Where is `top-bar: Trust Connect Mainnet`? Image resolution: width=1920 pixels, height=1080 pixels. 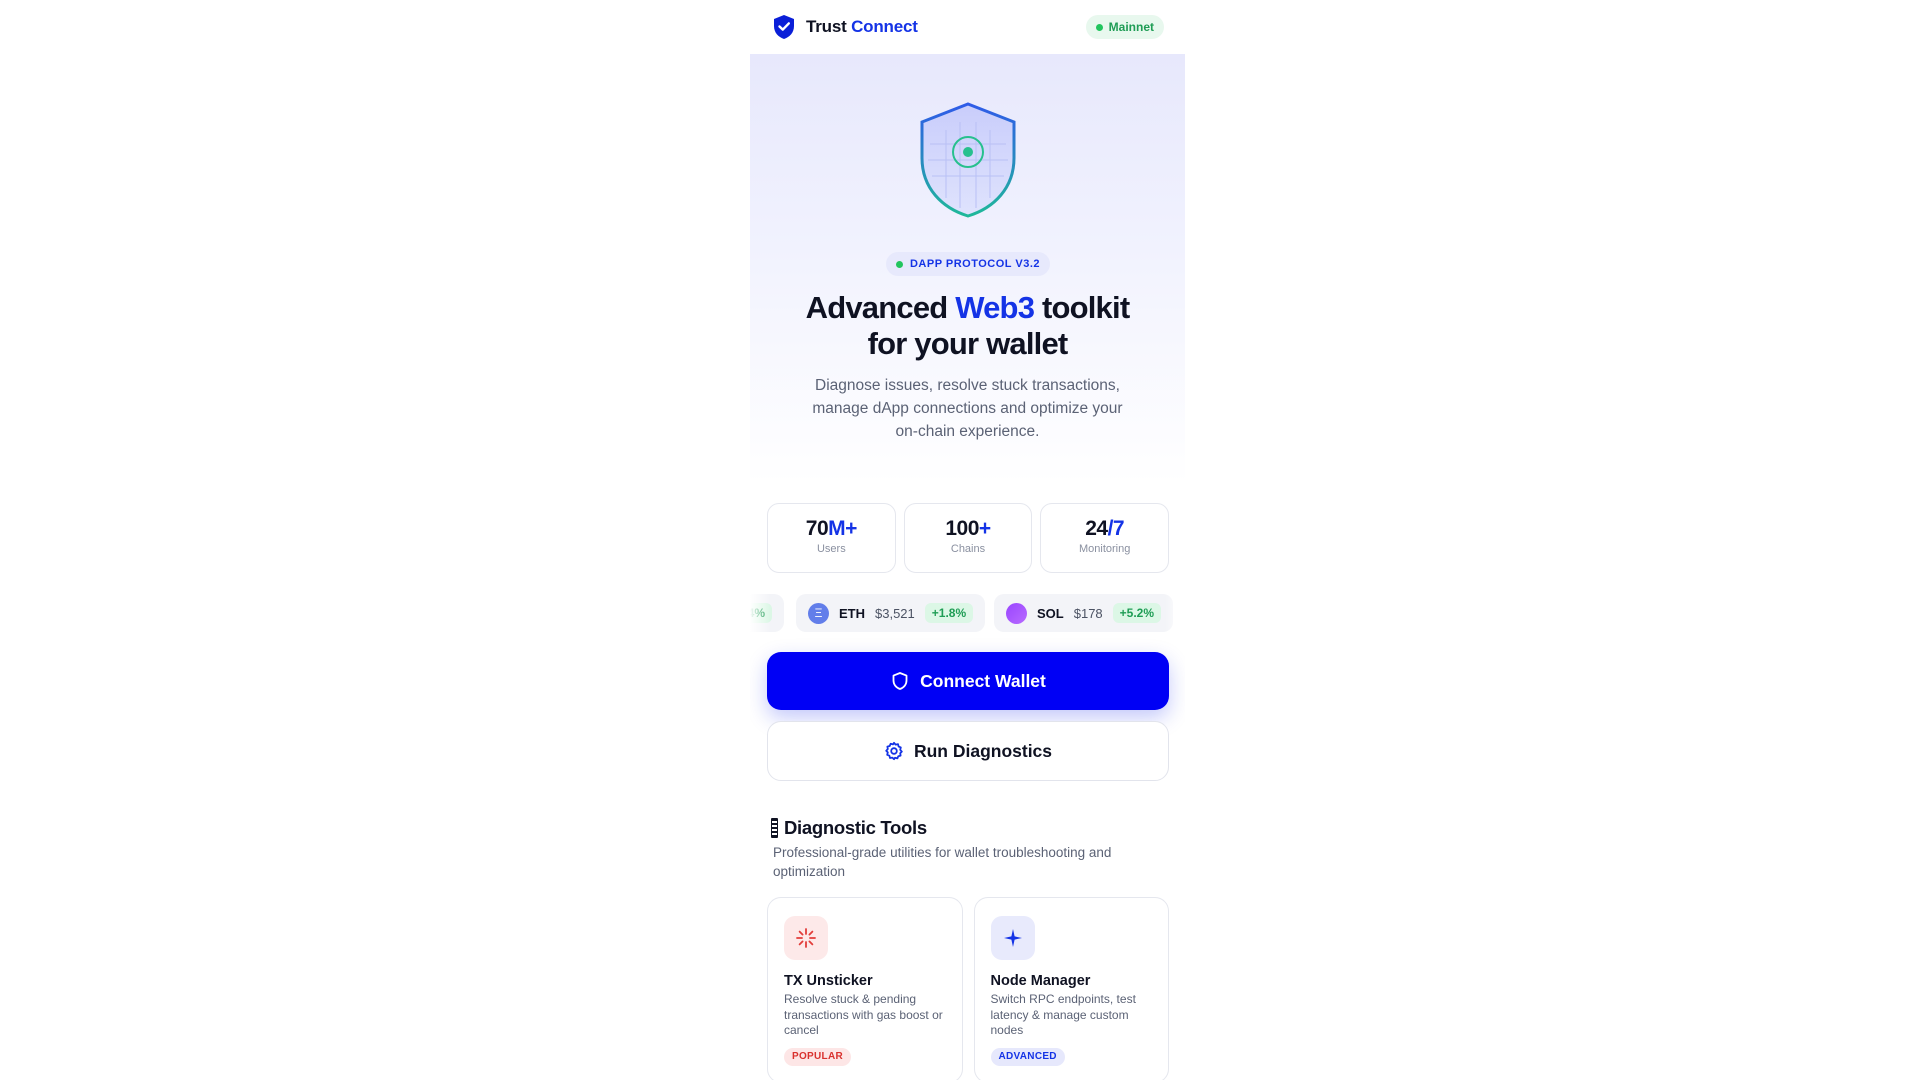 top-bar: Trust Connect Mainnet is located at coordinates (967, 27).